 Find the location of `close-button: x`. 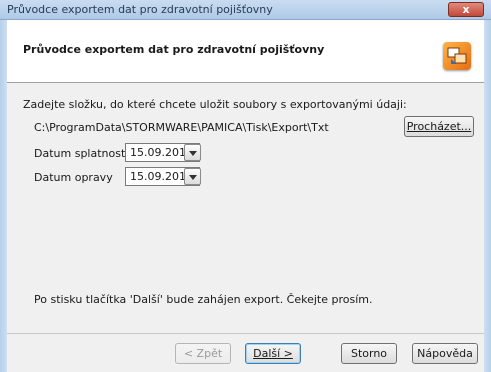

close-button: x is located at coordinates (466, 9).